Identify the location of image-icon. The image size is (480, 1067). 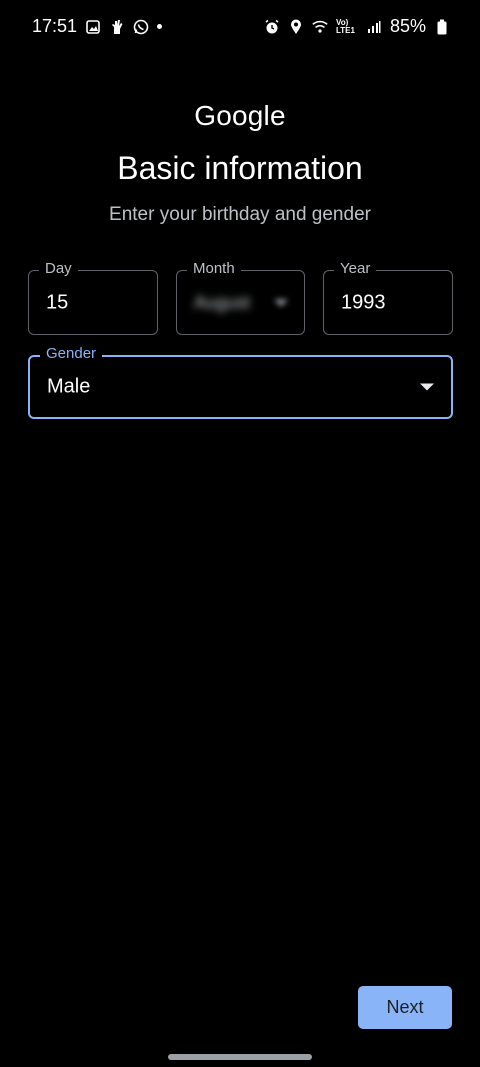
(93, 27).